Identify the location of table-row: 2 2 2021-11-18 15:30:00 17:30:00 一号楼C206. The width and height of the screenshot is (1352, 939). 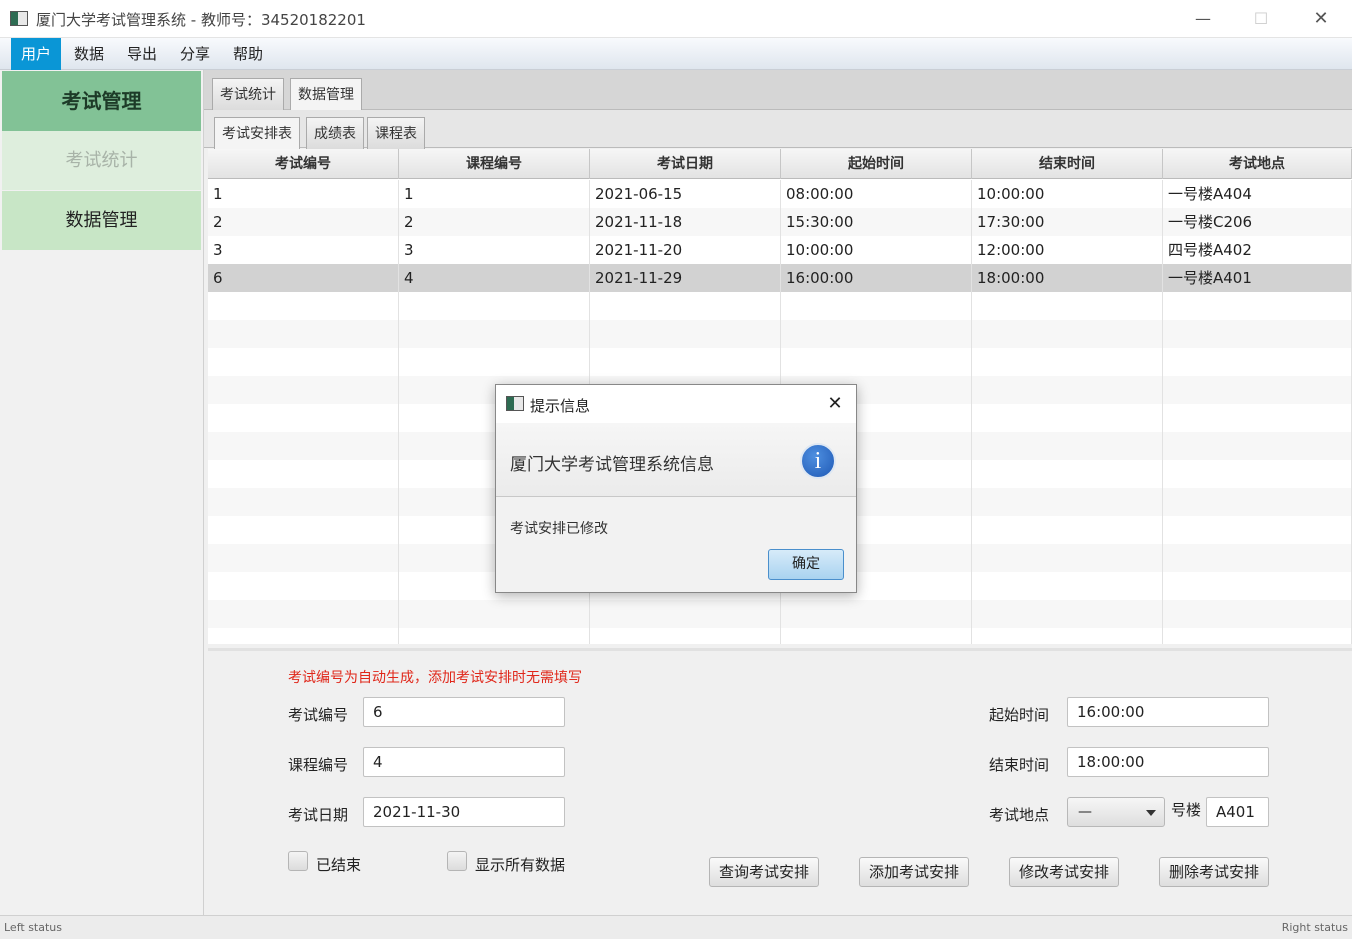
(780, 222).